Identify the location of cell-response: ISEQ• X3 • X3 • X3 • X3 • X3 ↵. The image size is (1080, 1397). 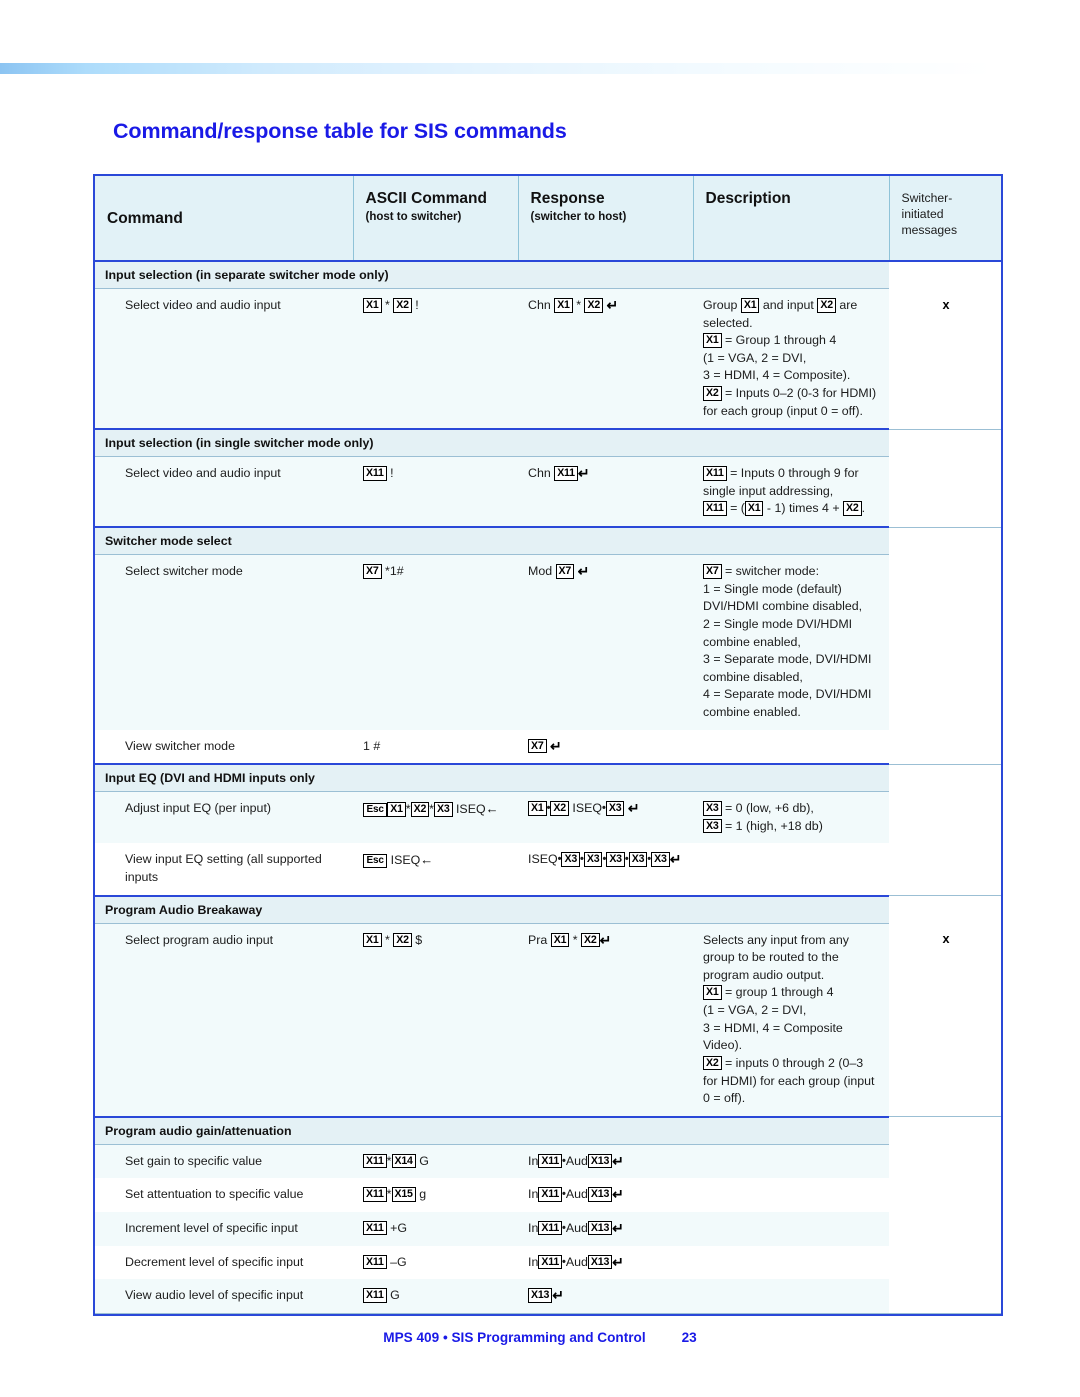
(605, 870).